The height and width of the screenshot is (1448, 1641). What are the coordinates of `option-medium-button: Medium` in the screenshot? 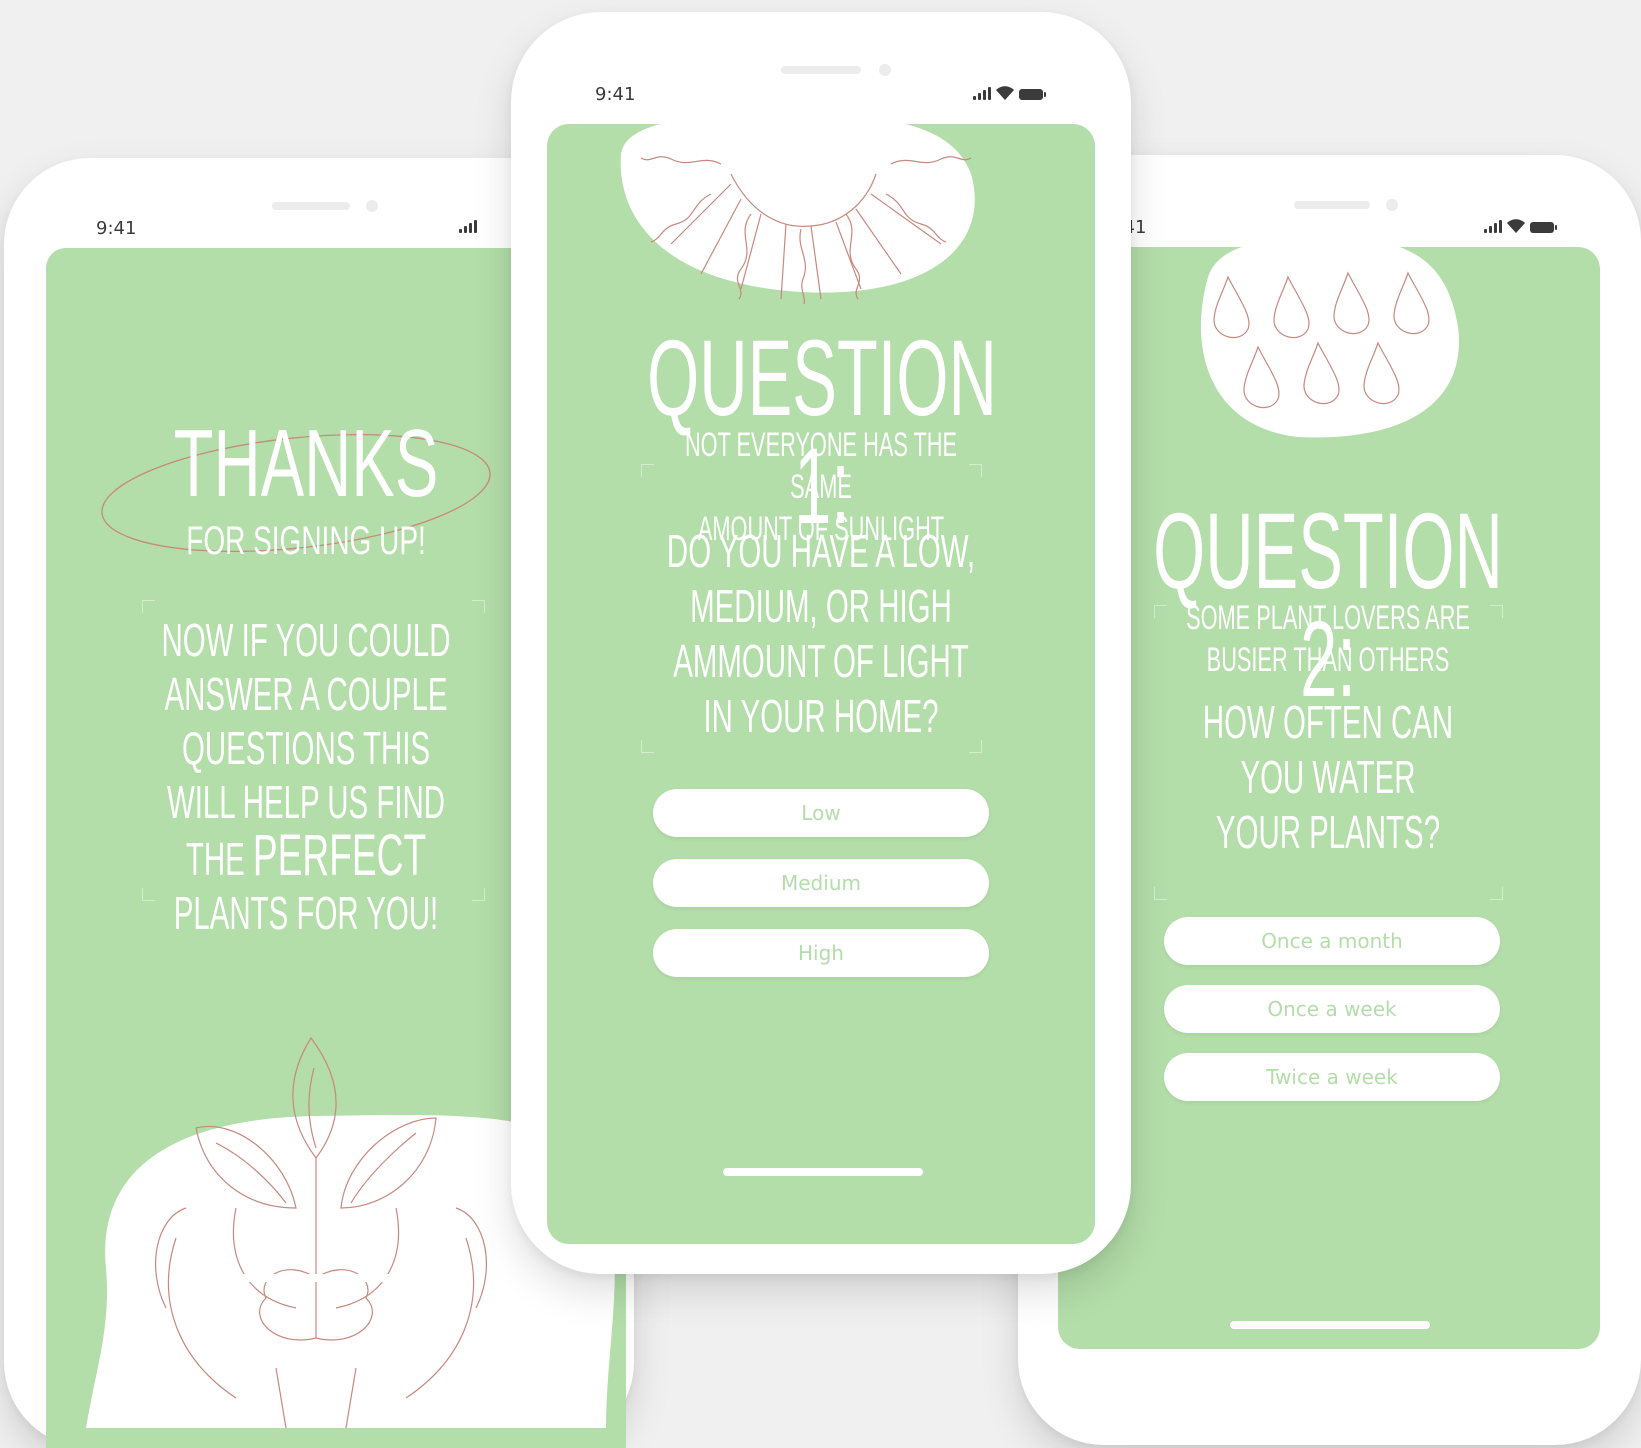 It's located at (821, 883).